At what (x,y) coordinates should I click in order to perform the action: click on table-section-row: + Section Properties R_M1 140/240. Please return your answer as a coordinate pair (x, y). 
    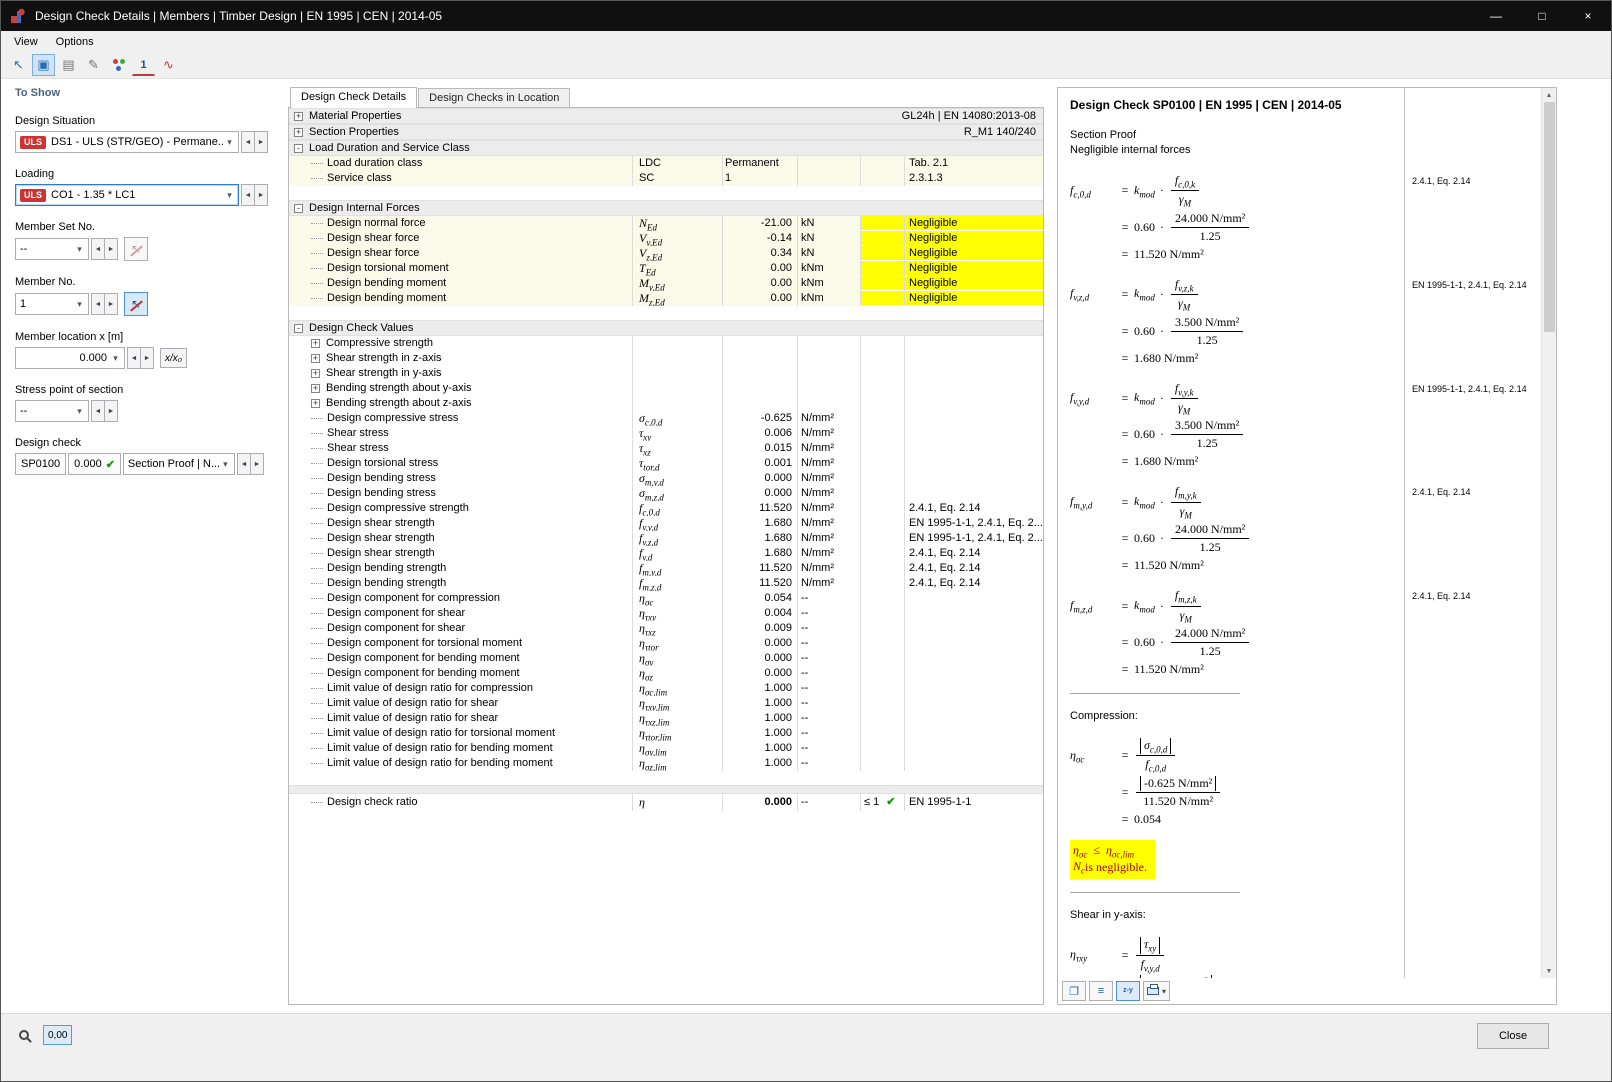
    Looking at the image, I should click on (666, 132).